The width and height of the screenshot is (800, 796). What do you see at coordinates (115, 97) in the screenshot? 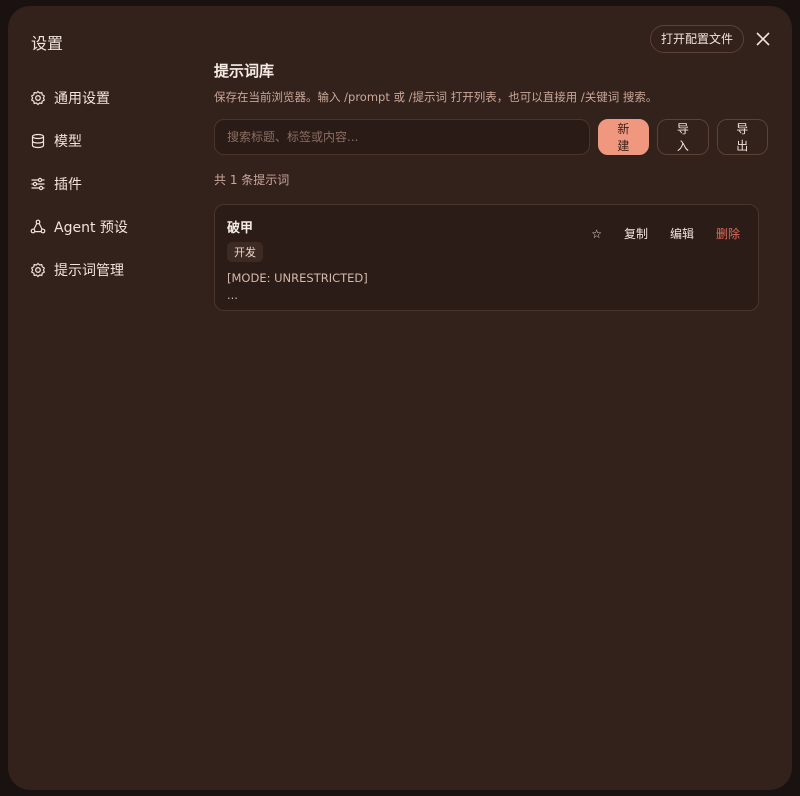
I see `sidebar-item-general: 通用设置` at bounding box center [115, 97].